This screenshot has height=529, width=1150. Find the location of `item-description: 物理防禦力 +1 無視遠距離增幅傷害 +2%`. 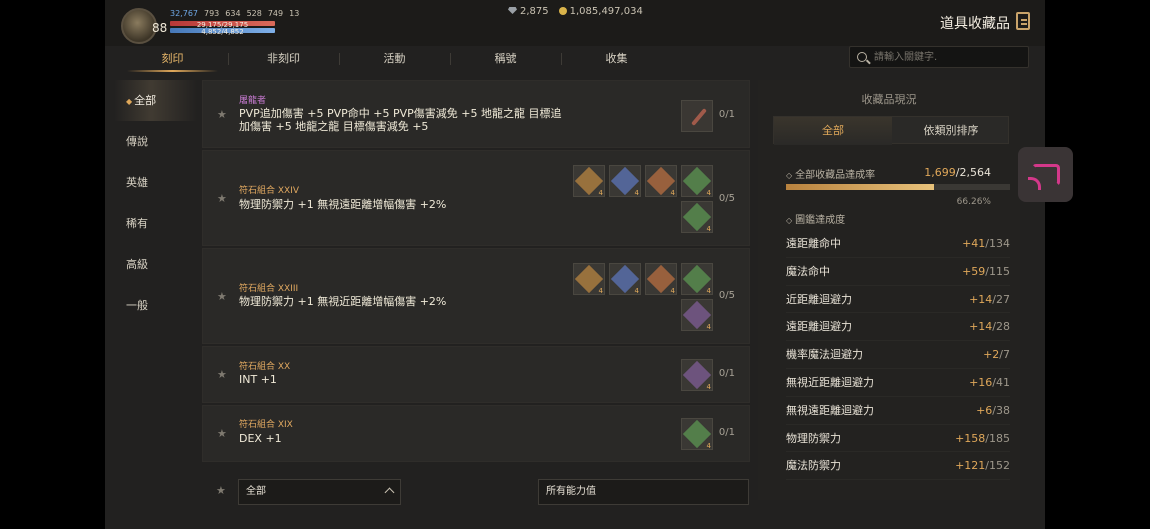

item-description: 物理防禦力 +1 無視遠距離增幅傷害 +2% is located at coordinates (343, 204).